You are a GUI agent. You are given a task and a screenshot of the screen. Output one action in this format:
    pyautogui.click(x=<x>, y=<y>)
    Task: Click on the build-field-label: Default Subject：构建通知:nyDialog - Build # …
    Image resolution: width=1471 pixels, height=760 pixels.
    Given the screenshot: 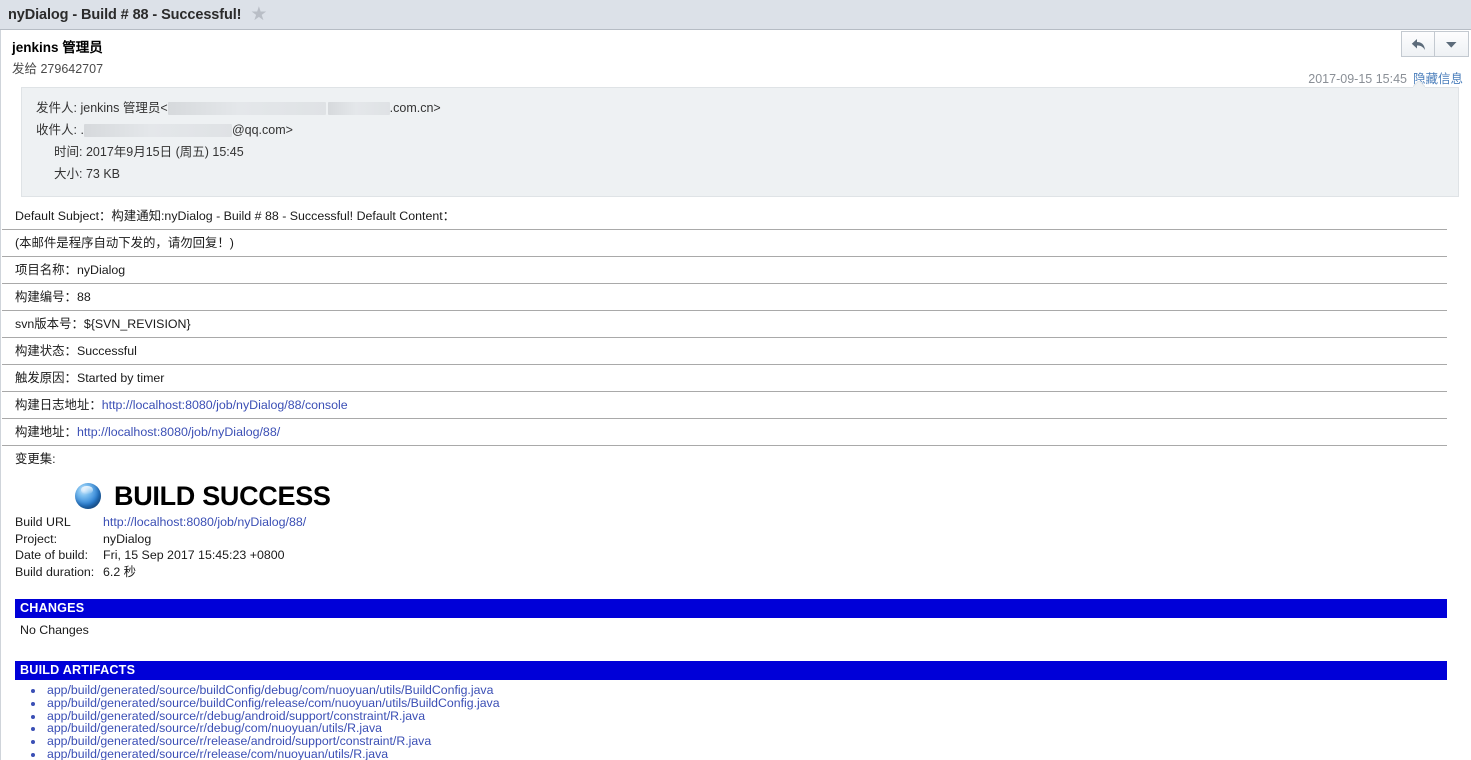 What is the action you would take?
    pyautogui.click(x=235, y=216)
    